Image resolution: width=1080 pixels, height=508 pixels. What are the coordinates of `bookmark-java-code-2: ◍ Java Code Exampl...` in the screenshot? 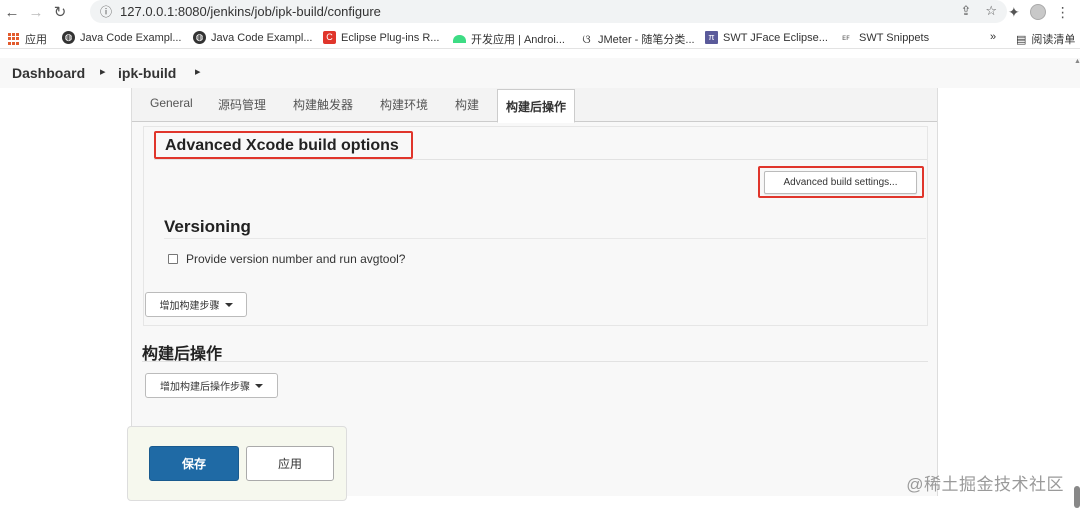 It's located at (253, 37).